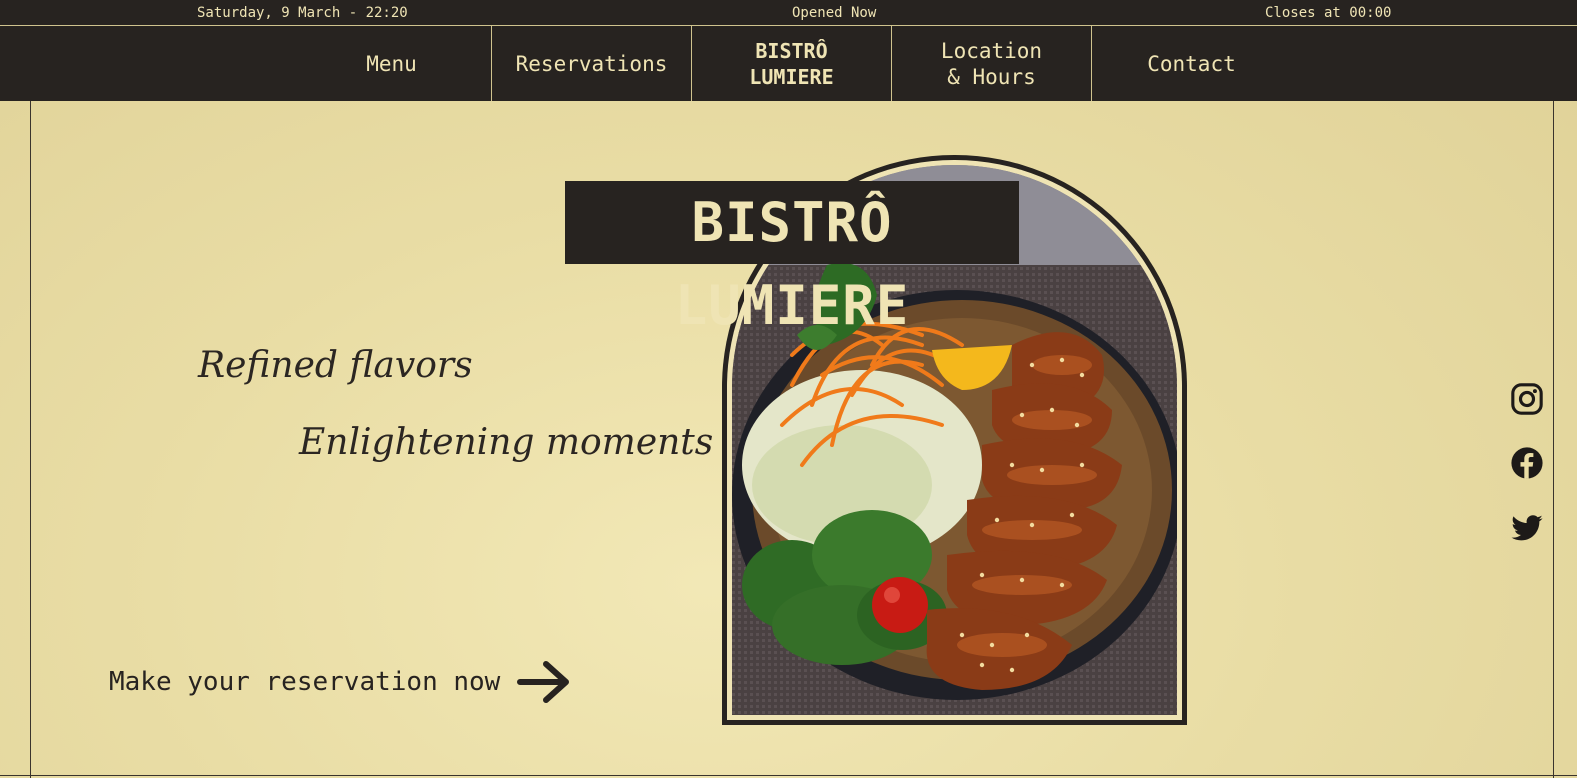 The image size is (1577, 778). I want to click on nav-contact: Contact, so click(1191, 63).